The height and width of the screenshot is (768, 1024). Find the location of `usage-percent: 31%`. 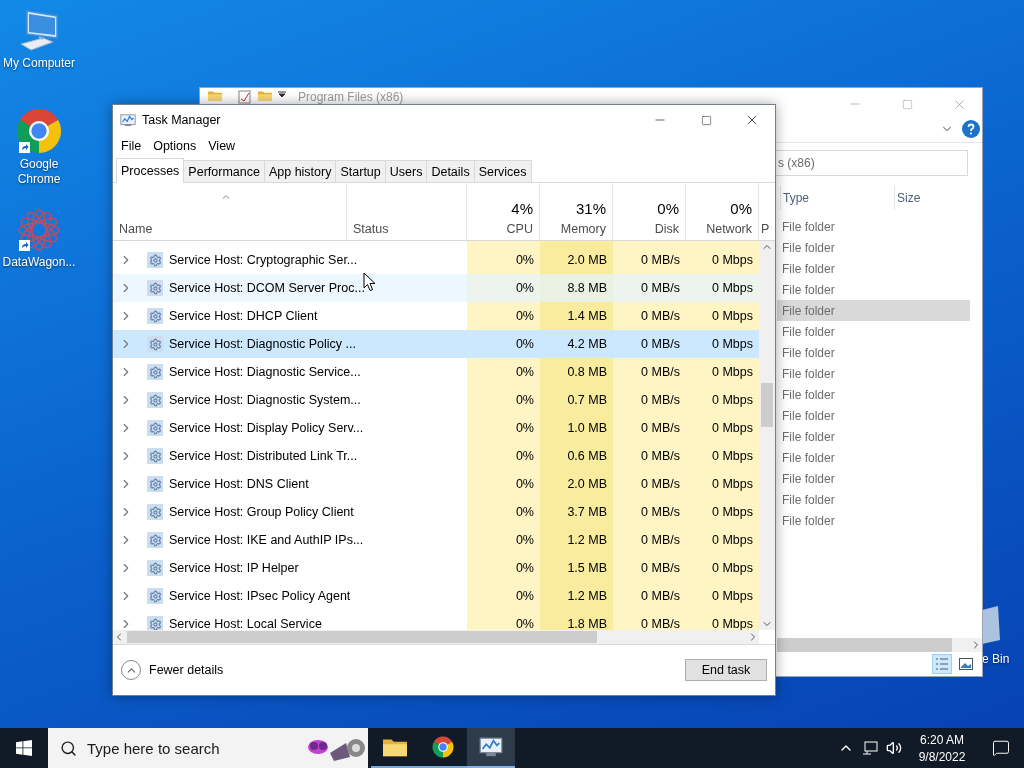

usage-percent: 31% is located at coordinates (590, 208).